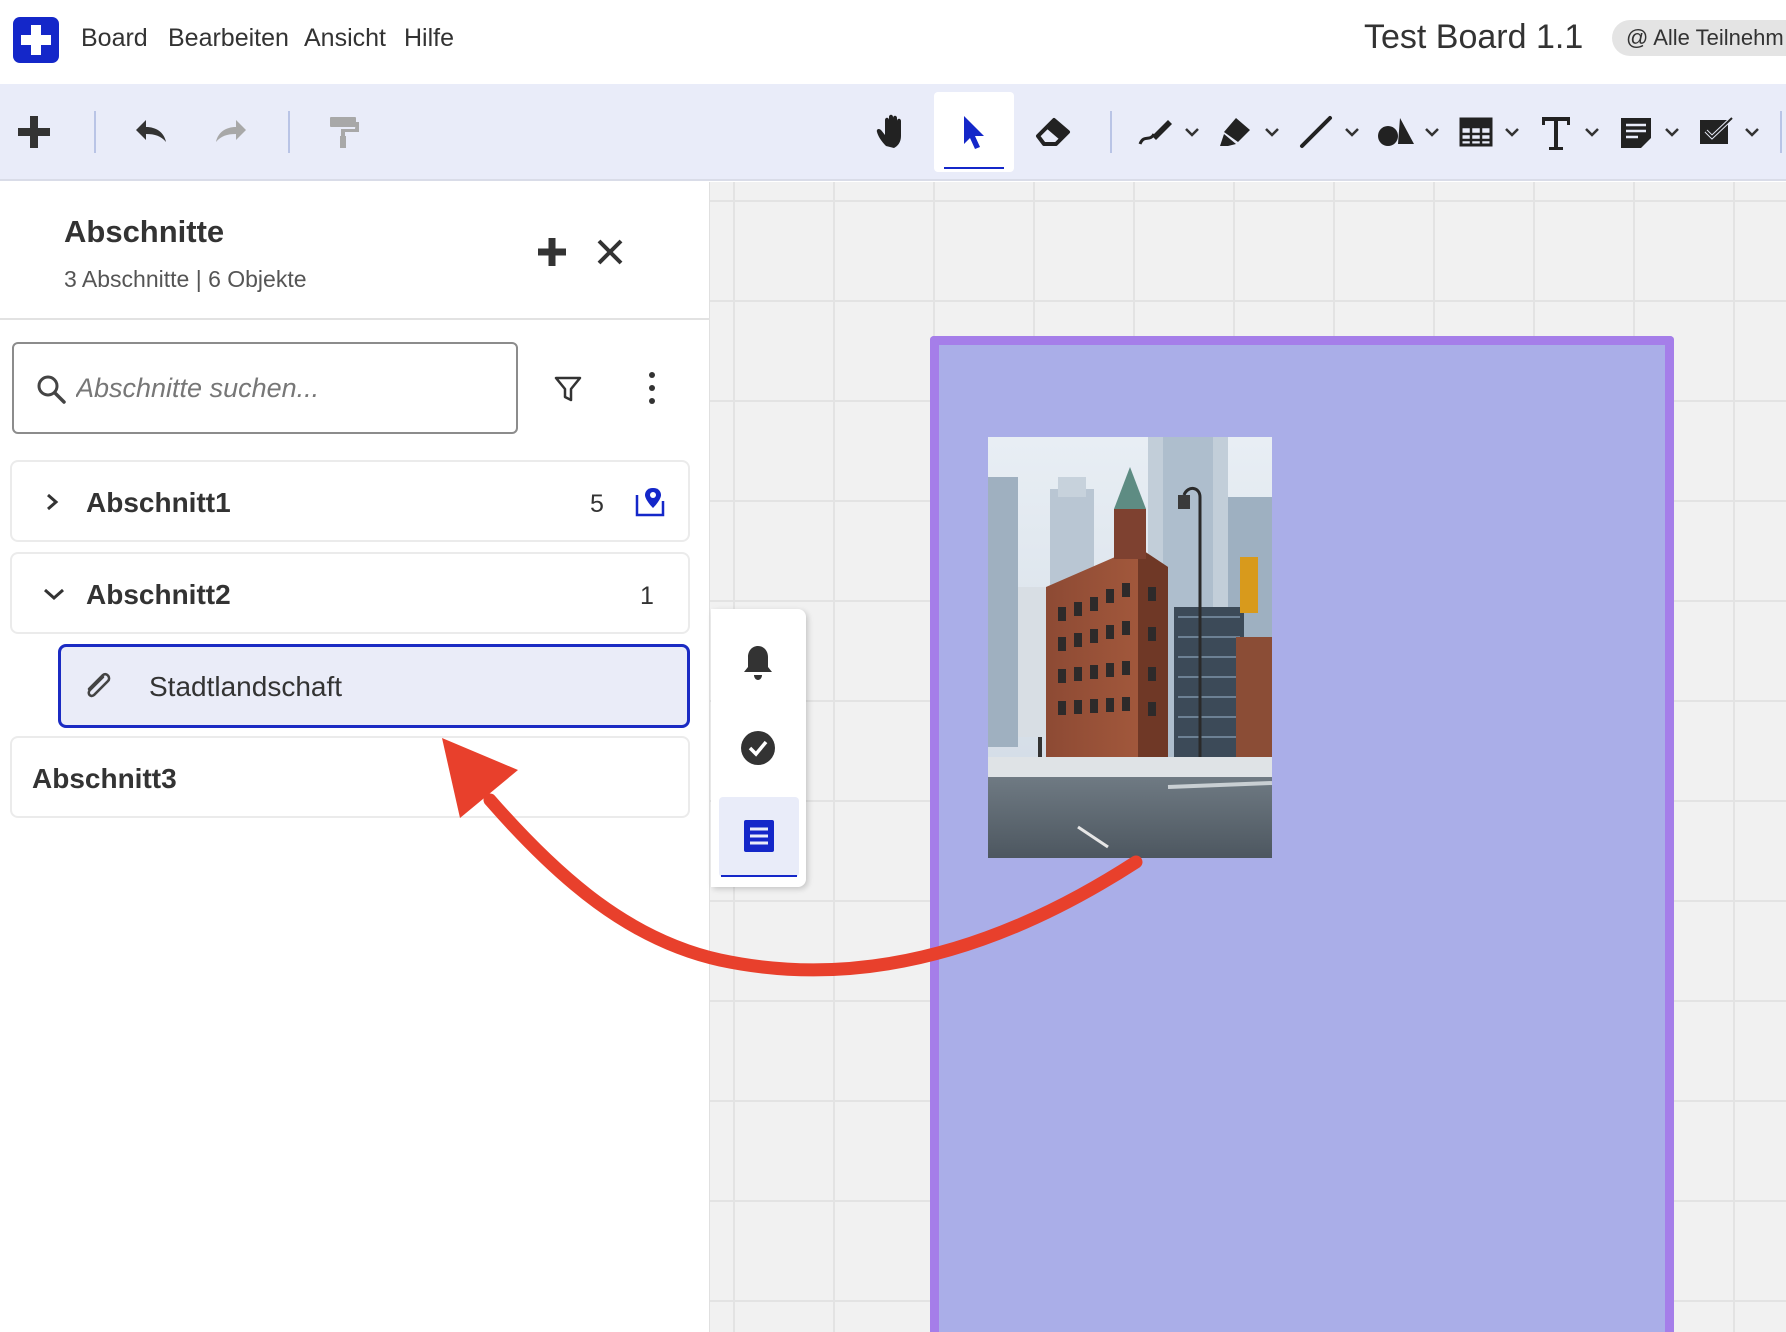 The width and height of the screenshot is (1786, 1332). Describe the element at coordinates (286, 388) in the screenshot. I see `search-input` at that location.